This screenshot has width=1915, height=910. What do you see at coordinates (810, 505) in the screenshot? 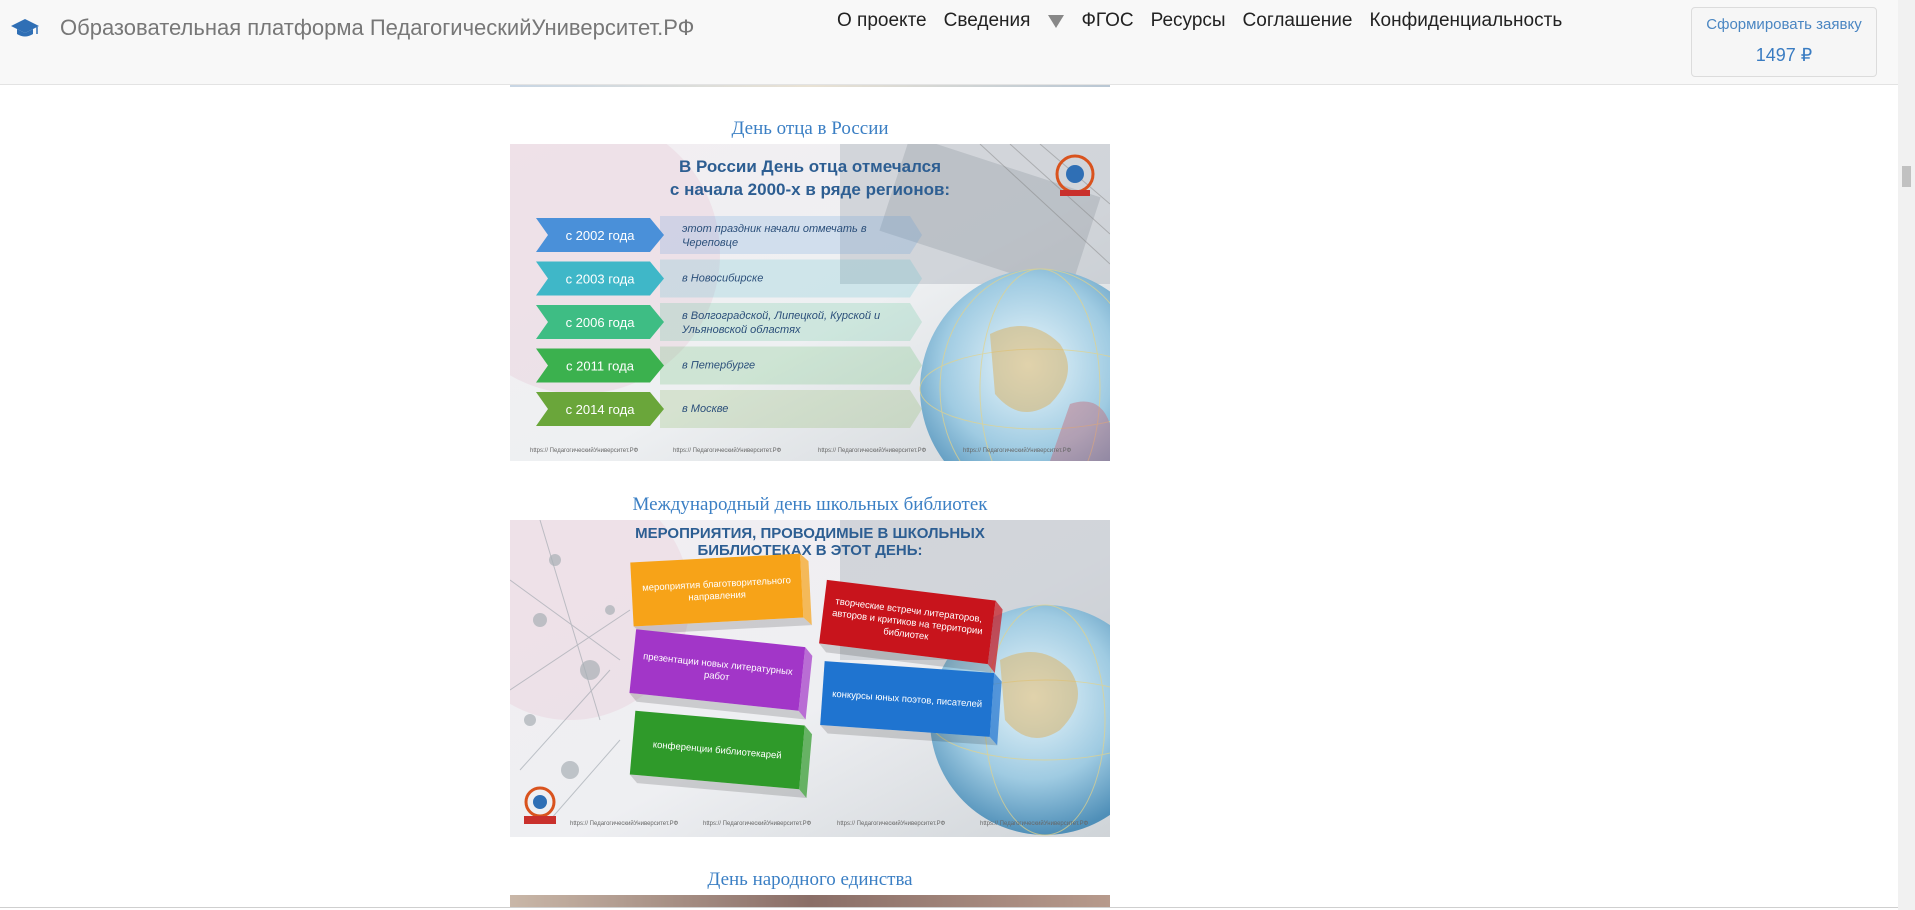
I see `section-title-school-libraries: Международный день школьных библиотек` at bounding box center [810, 505].